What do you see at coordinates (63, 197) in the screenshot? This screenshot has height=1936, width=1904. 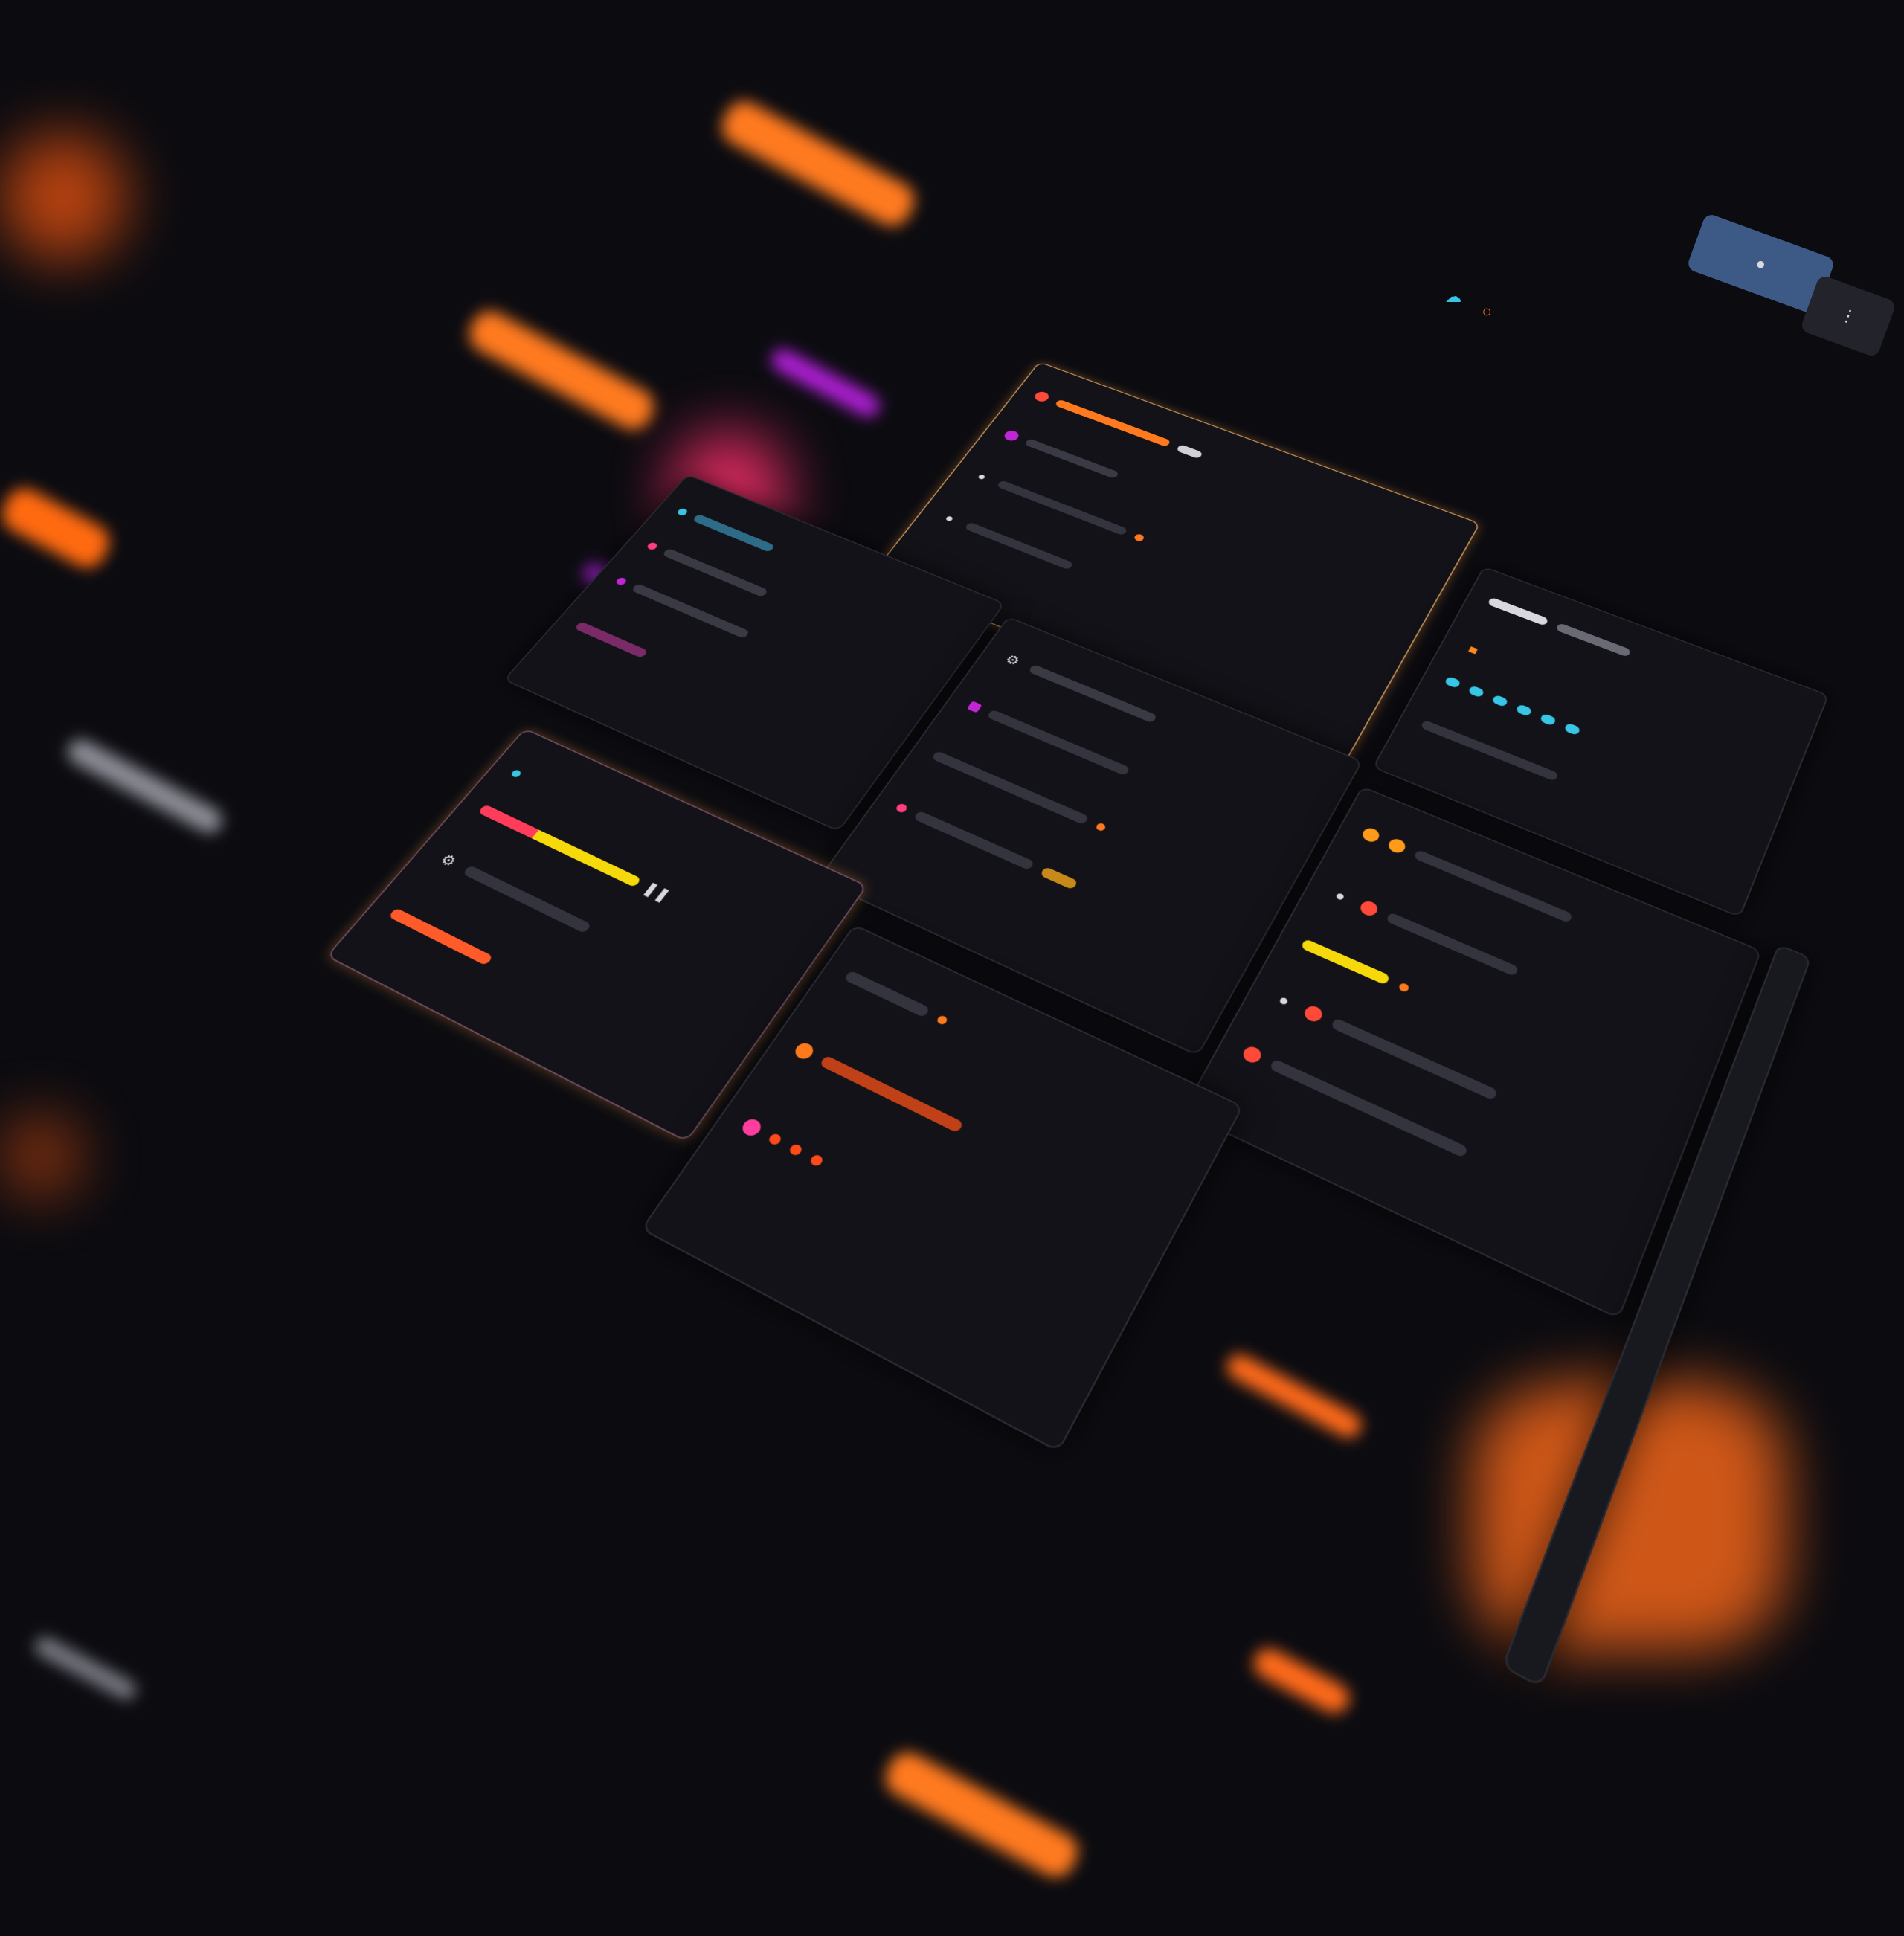 I see `bg-glow-orange-left` at bounding box center [63, 197].